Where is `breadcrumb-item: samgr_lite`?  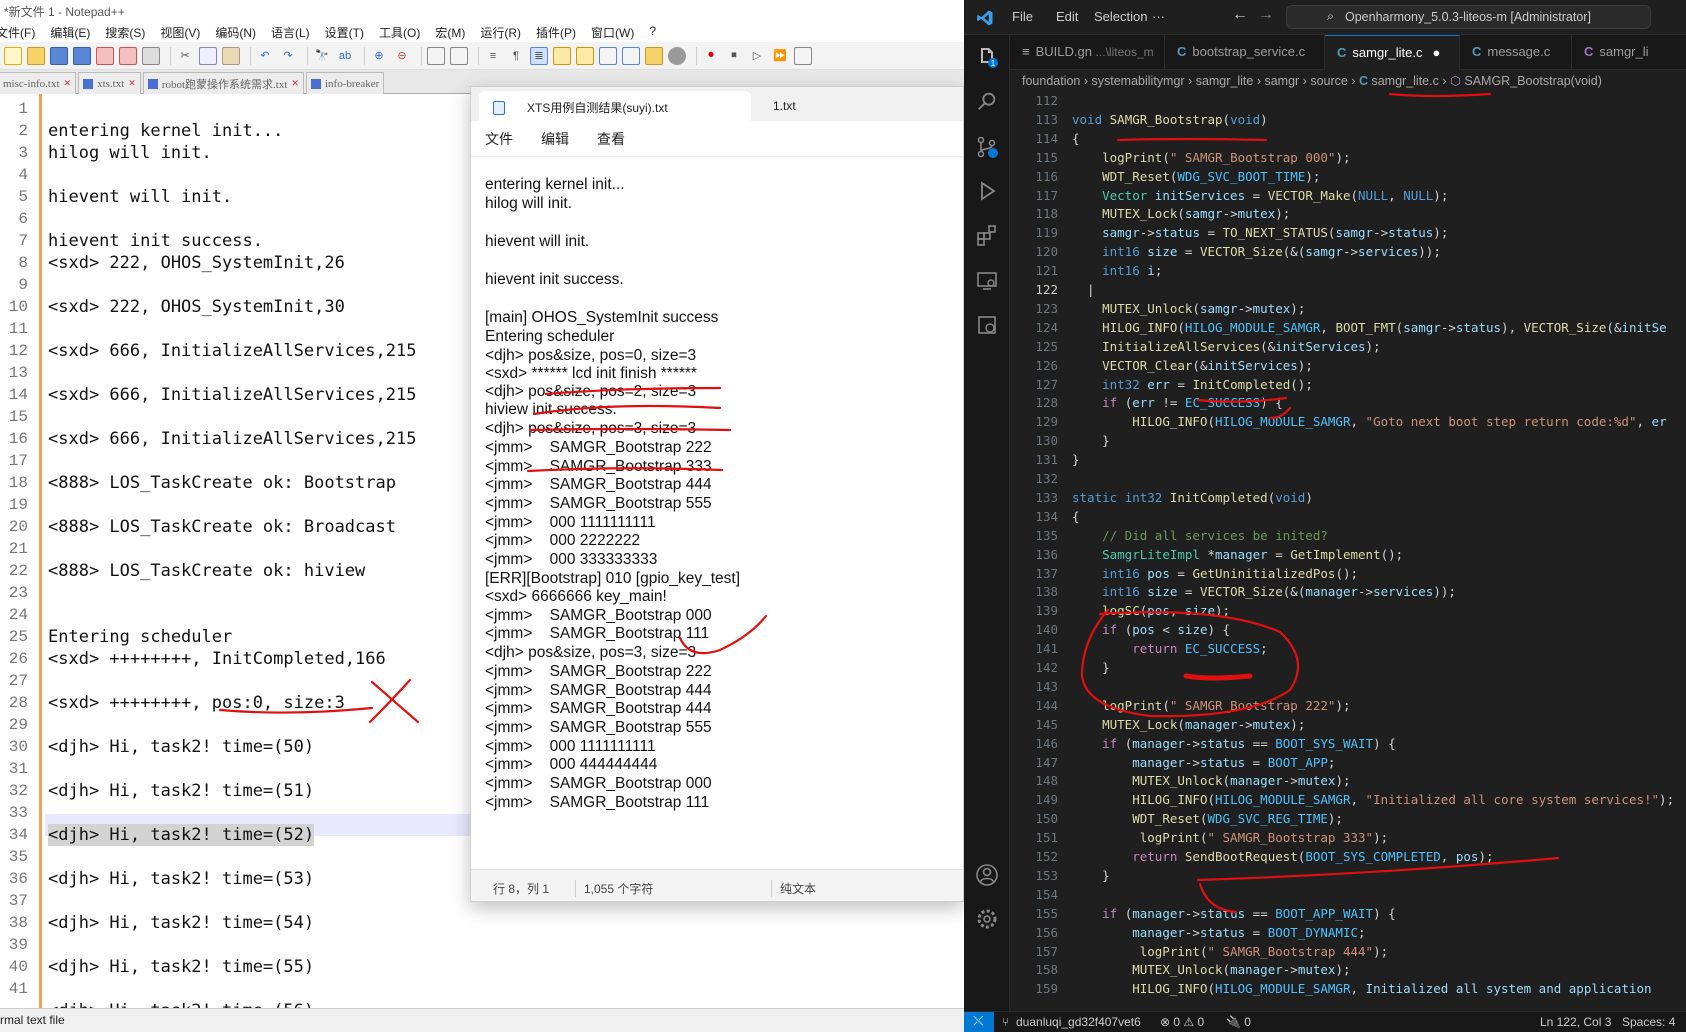 breadcrumb-item: samgr_lite is located at coordinates (1225, 81).